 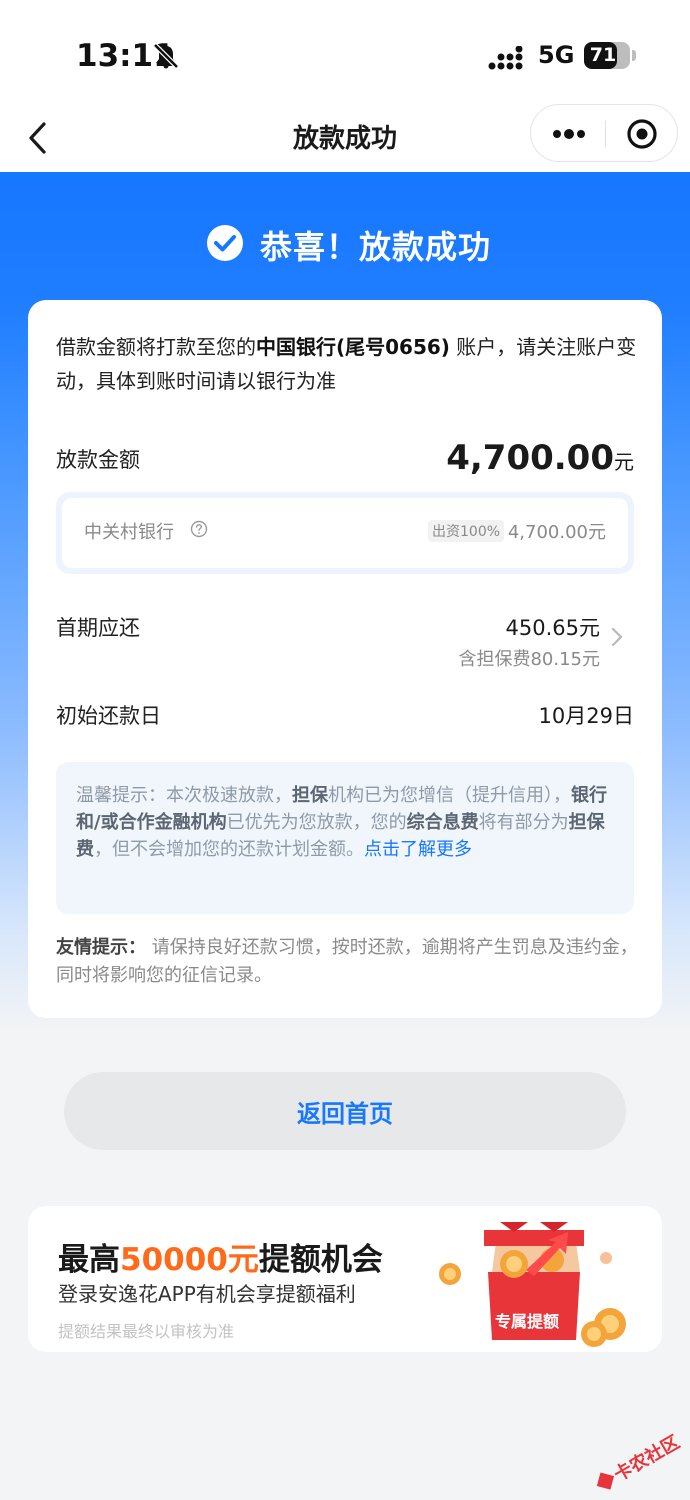 I want to click on promo-title: 最高50000元提额机会, so click(x=220, y=1256).